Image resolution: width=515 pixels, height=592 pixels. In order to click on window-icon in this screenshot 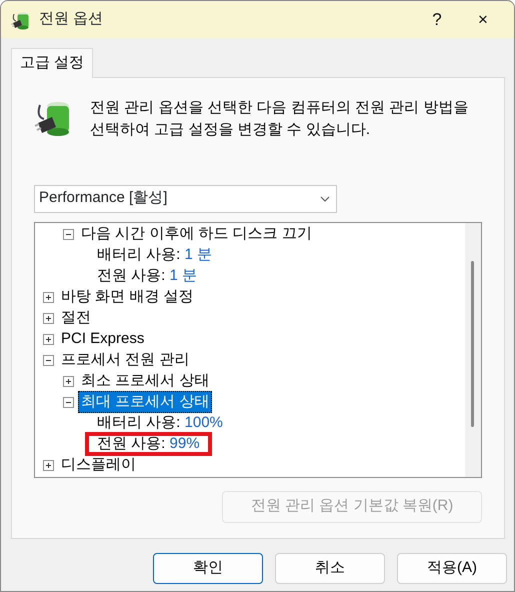, I will do `click(21, 20)`.